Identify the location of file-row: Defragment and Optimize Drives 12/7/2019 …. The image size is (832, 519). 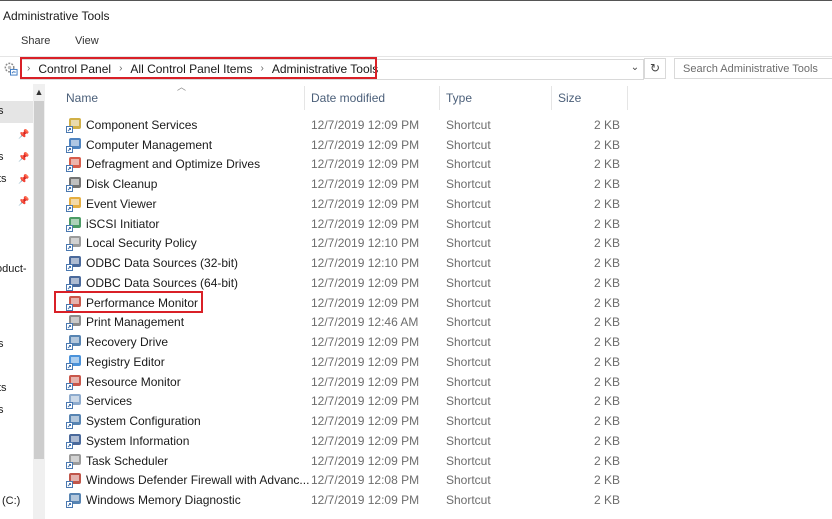
(347, 165).